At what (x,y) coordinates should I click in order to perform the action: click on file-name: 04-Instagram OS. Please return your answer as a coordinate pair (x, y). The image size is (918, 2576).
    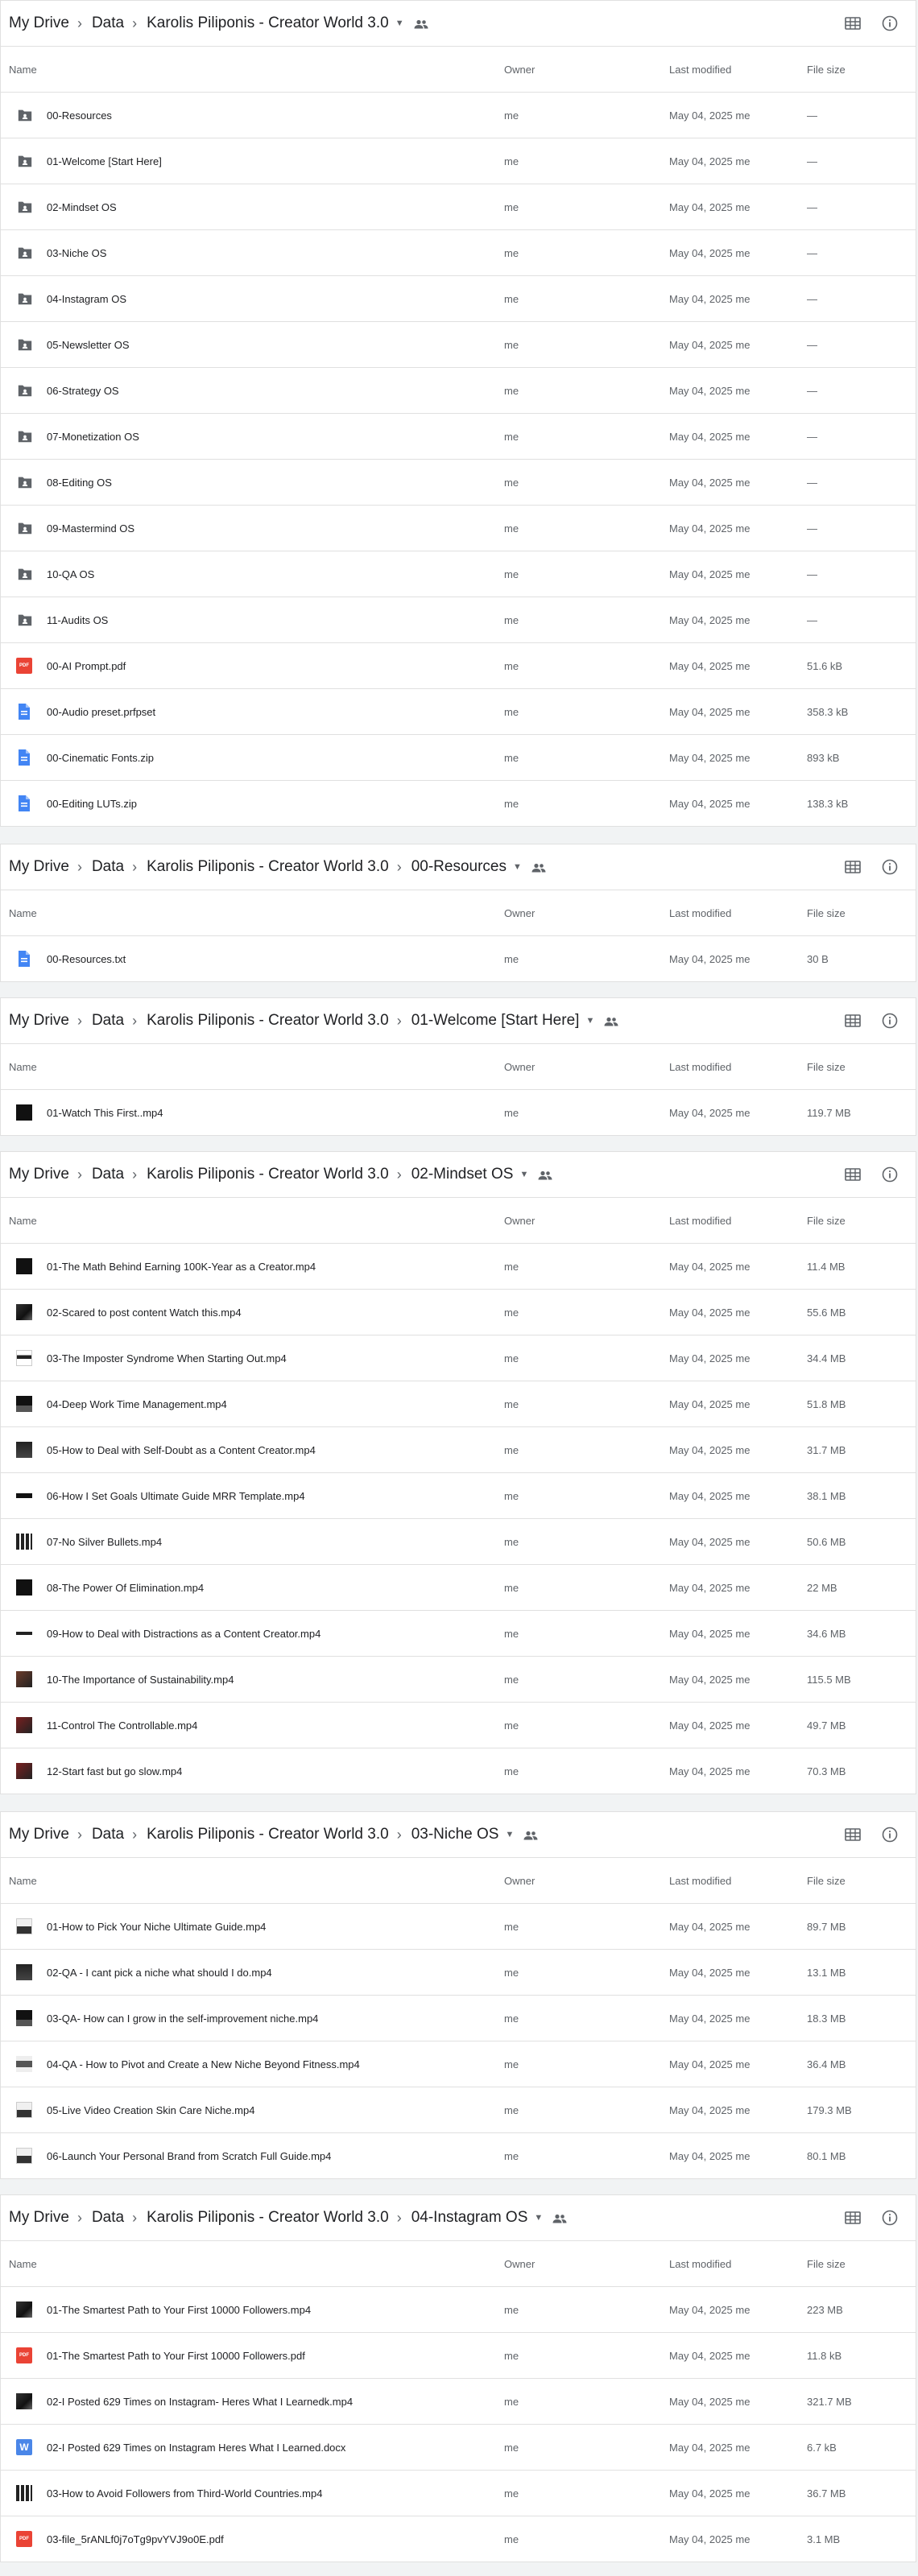
    Looking at the image, I should click on (86, 299).